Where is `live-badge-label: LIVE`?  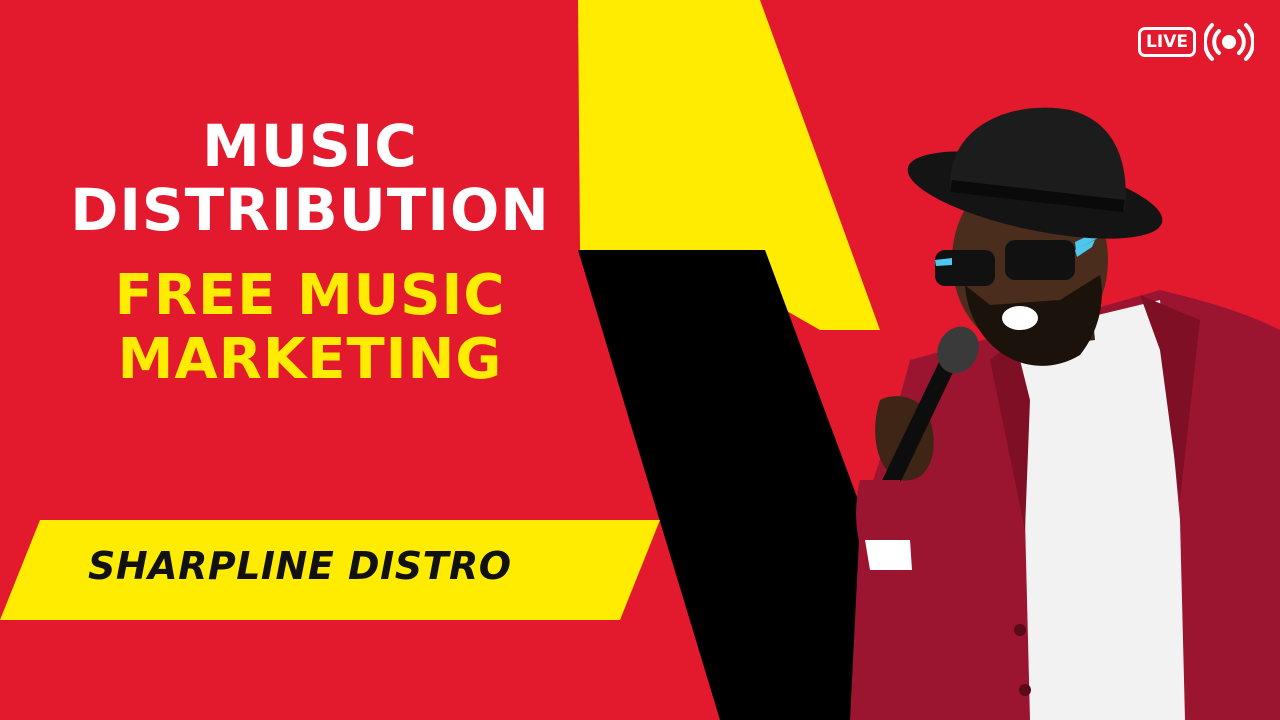
live-badge-label: LIVE is located at coordinates (1167, 42).